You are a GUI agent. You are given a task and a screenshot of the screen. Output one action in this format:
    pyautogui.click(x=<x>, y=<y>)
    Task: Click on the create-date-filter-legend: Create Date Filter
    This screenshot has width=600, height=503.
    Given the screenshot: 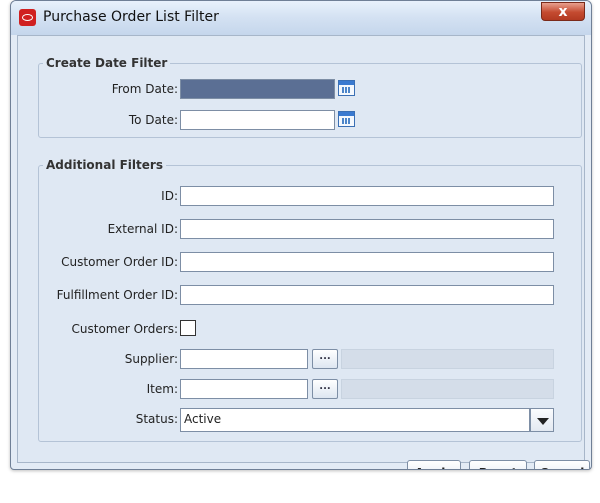 What is the action you would take?
    pyautogui.click(x=107, y=63)
    